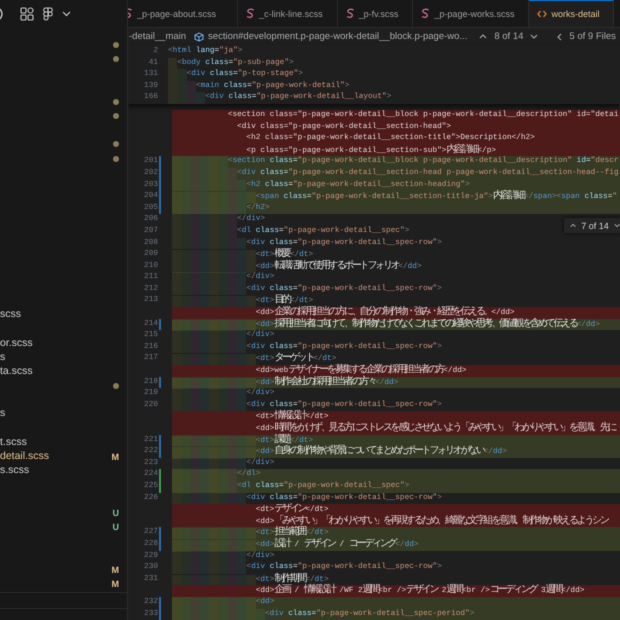 The width and height of the screenshot is (620, 620). Describe the element at coordinates (16, 343) in the screenshot. I see `file-name: or.scss` at that location.